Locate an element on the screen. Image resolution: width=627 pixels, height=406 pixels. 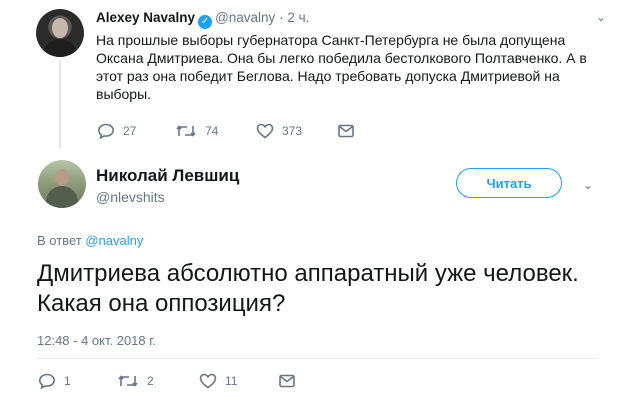
reply-to-link: @navalny is located at coordinates (114, 240).